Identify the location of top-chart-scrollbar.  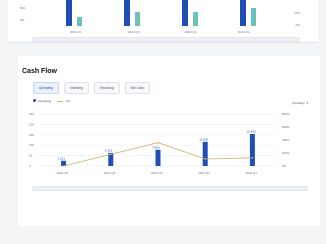
(166, 39).